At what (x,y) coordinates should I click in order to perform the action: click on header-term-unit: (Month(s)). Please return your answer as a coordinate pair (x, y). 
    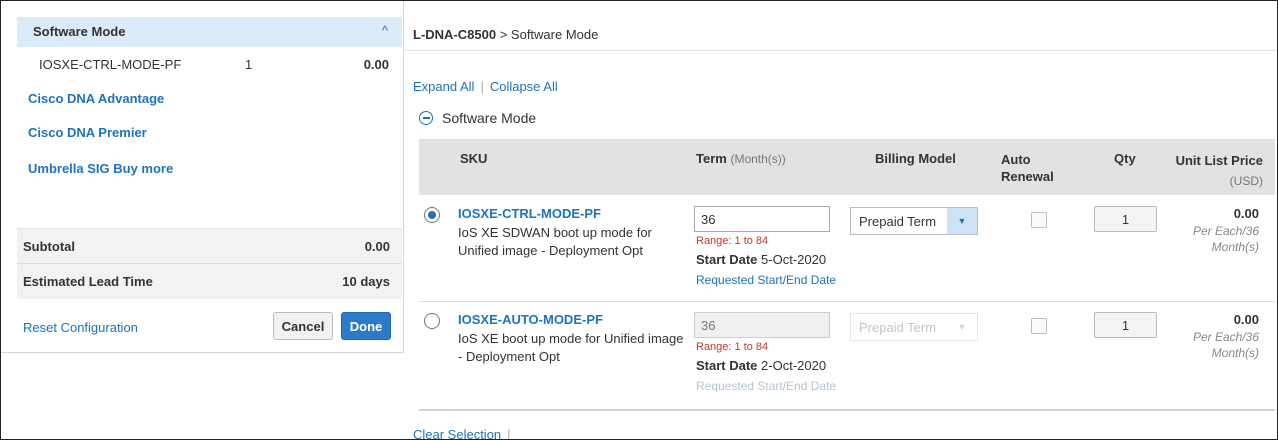
    Looking at the image, I should click on (758, 159).